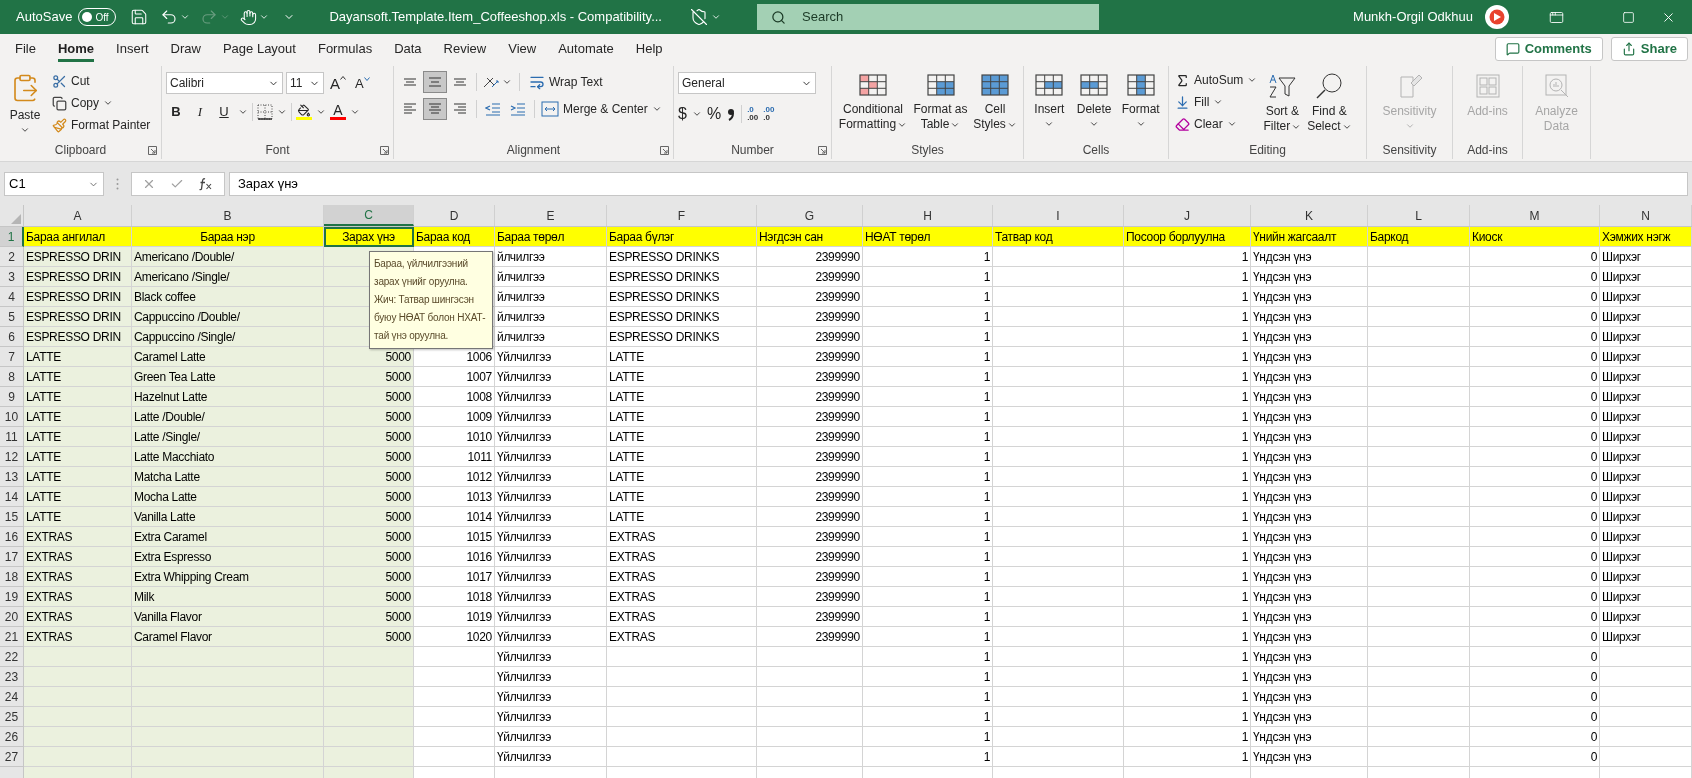 Image resolution: width=1692 pixels, height=778 pixels. What do you see at coordinates (699, 17) in the screenshot?
I see `shield-icon` at bounding box center [699, 17].